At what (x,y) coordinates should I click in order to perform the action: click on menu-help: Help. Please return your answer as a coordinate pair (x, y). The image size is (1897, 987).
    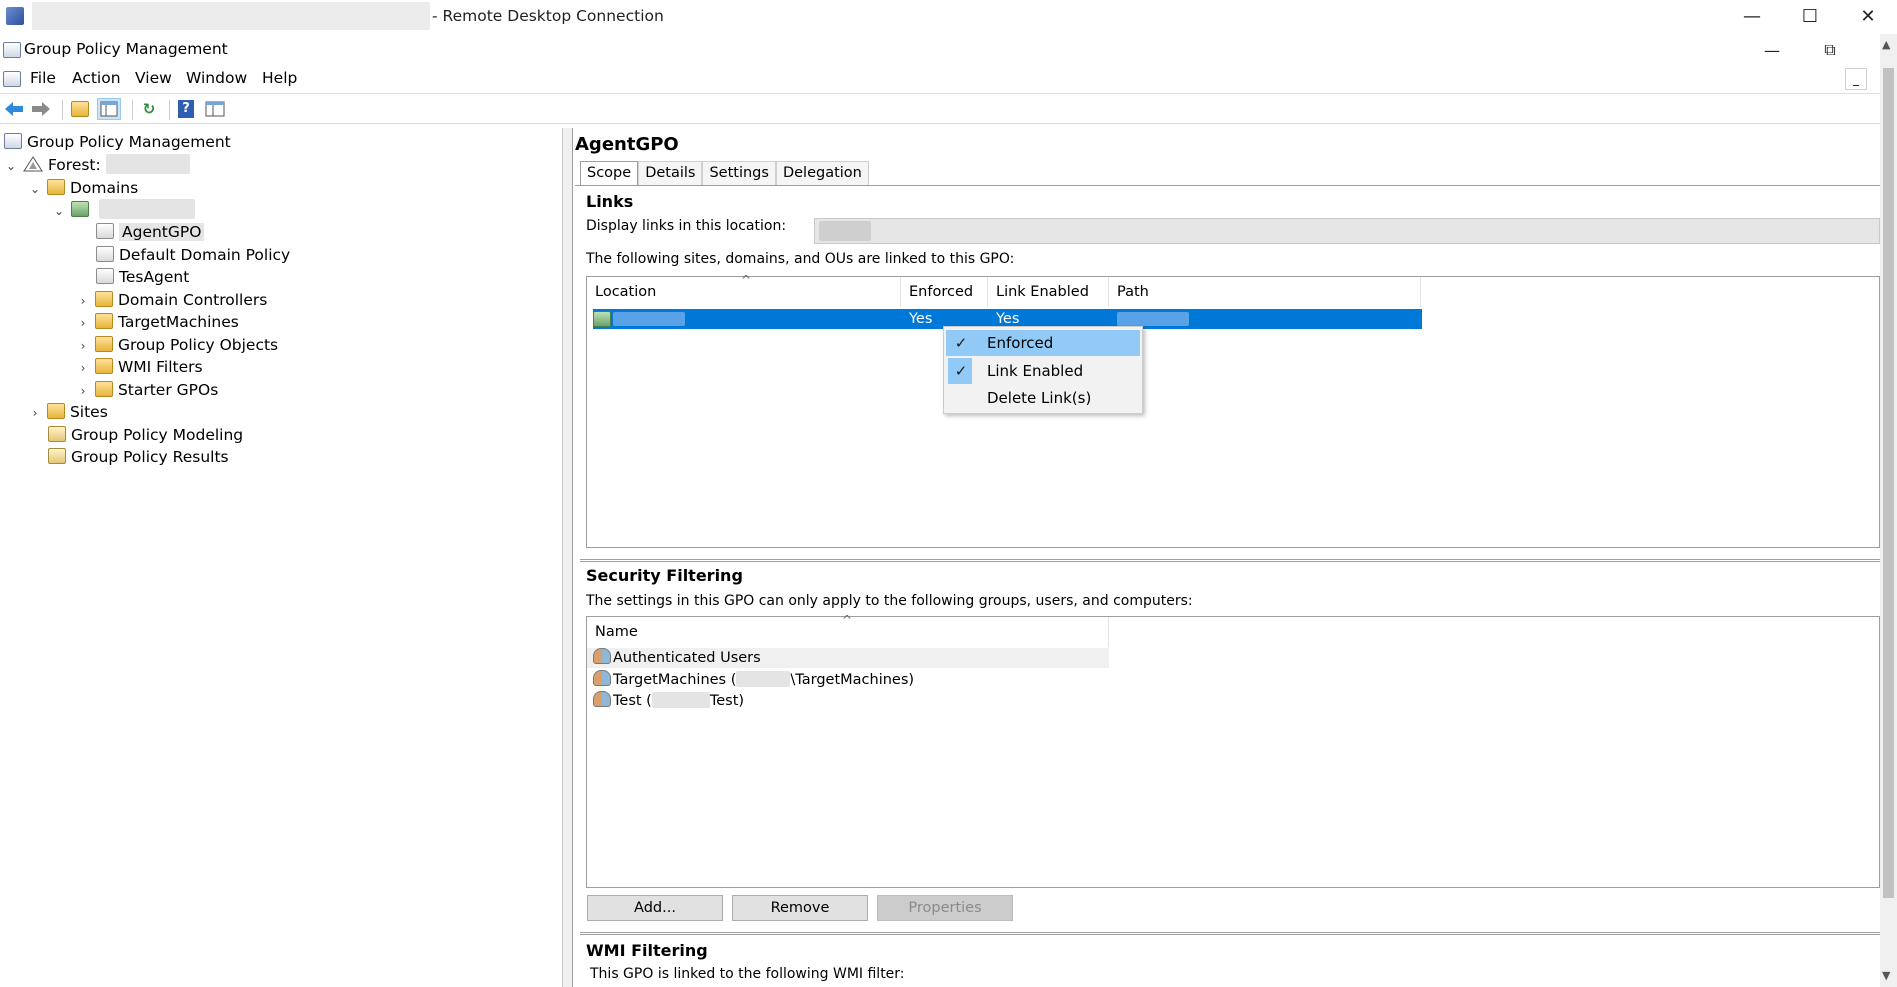
    Looking at the image, I should click on (279, 78).